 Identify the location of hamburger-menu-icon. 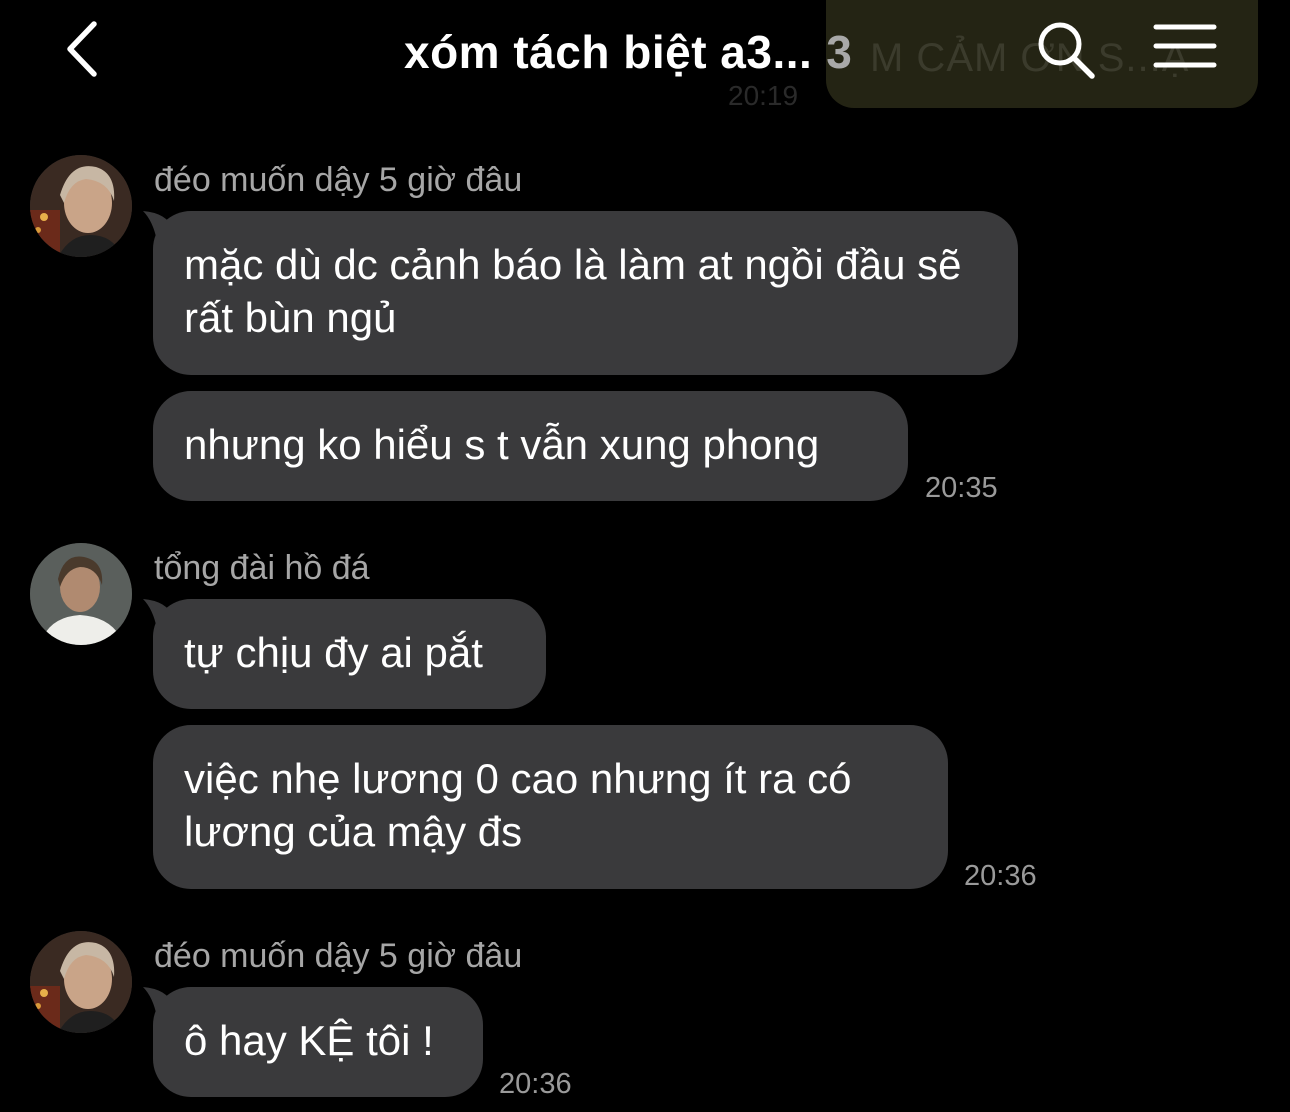
(1185, 46).